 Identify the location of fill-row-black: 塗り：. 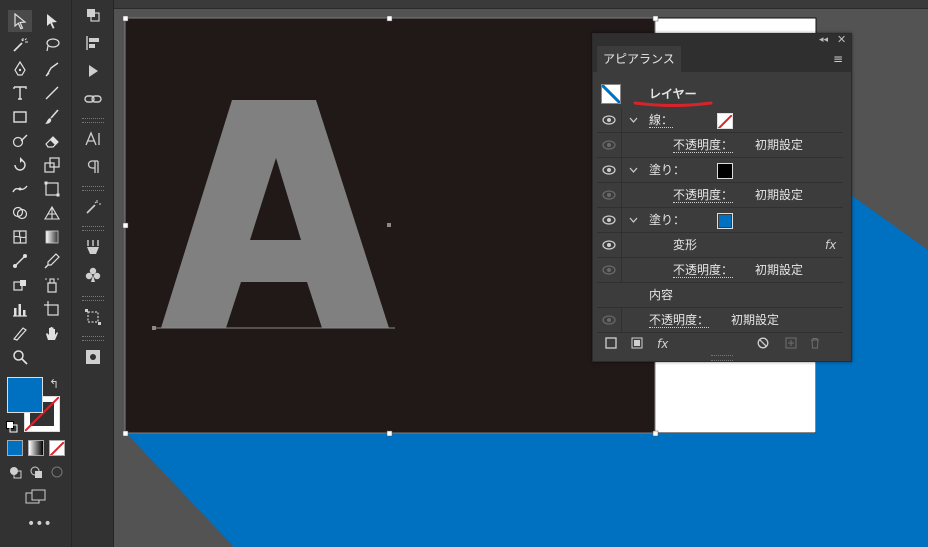
(720, 170).